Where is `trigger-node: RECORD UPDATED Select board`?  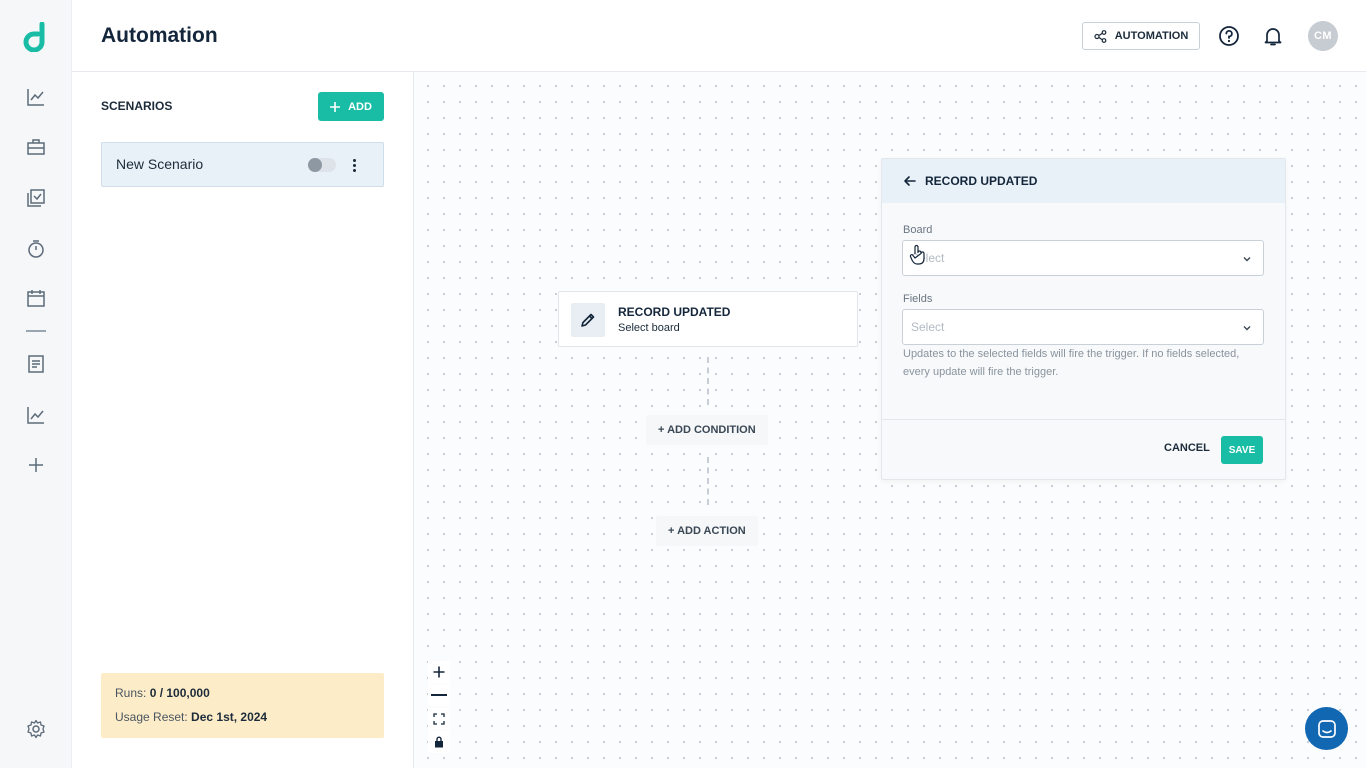 trigger-node: RECORD UPDATED Select board is located at coordinates (708, 319).